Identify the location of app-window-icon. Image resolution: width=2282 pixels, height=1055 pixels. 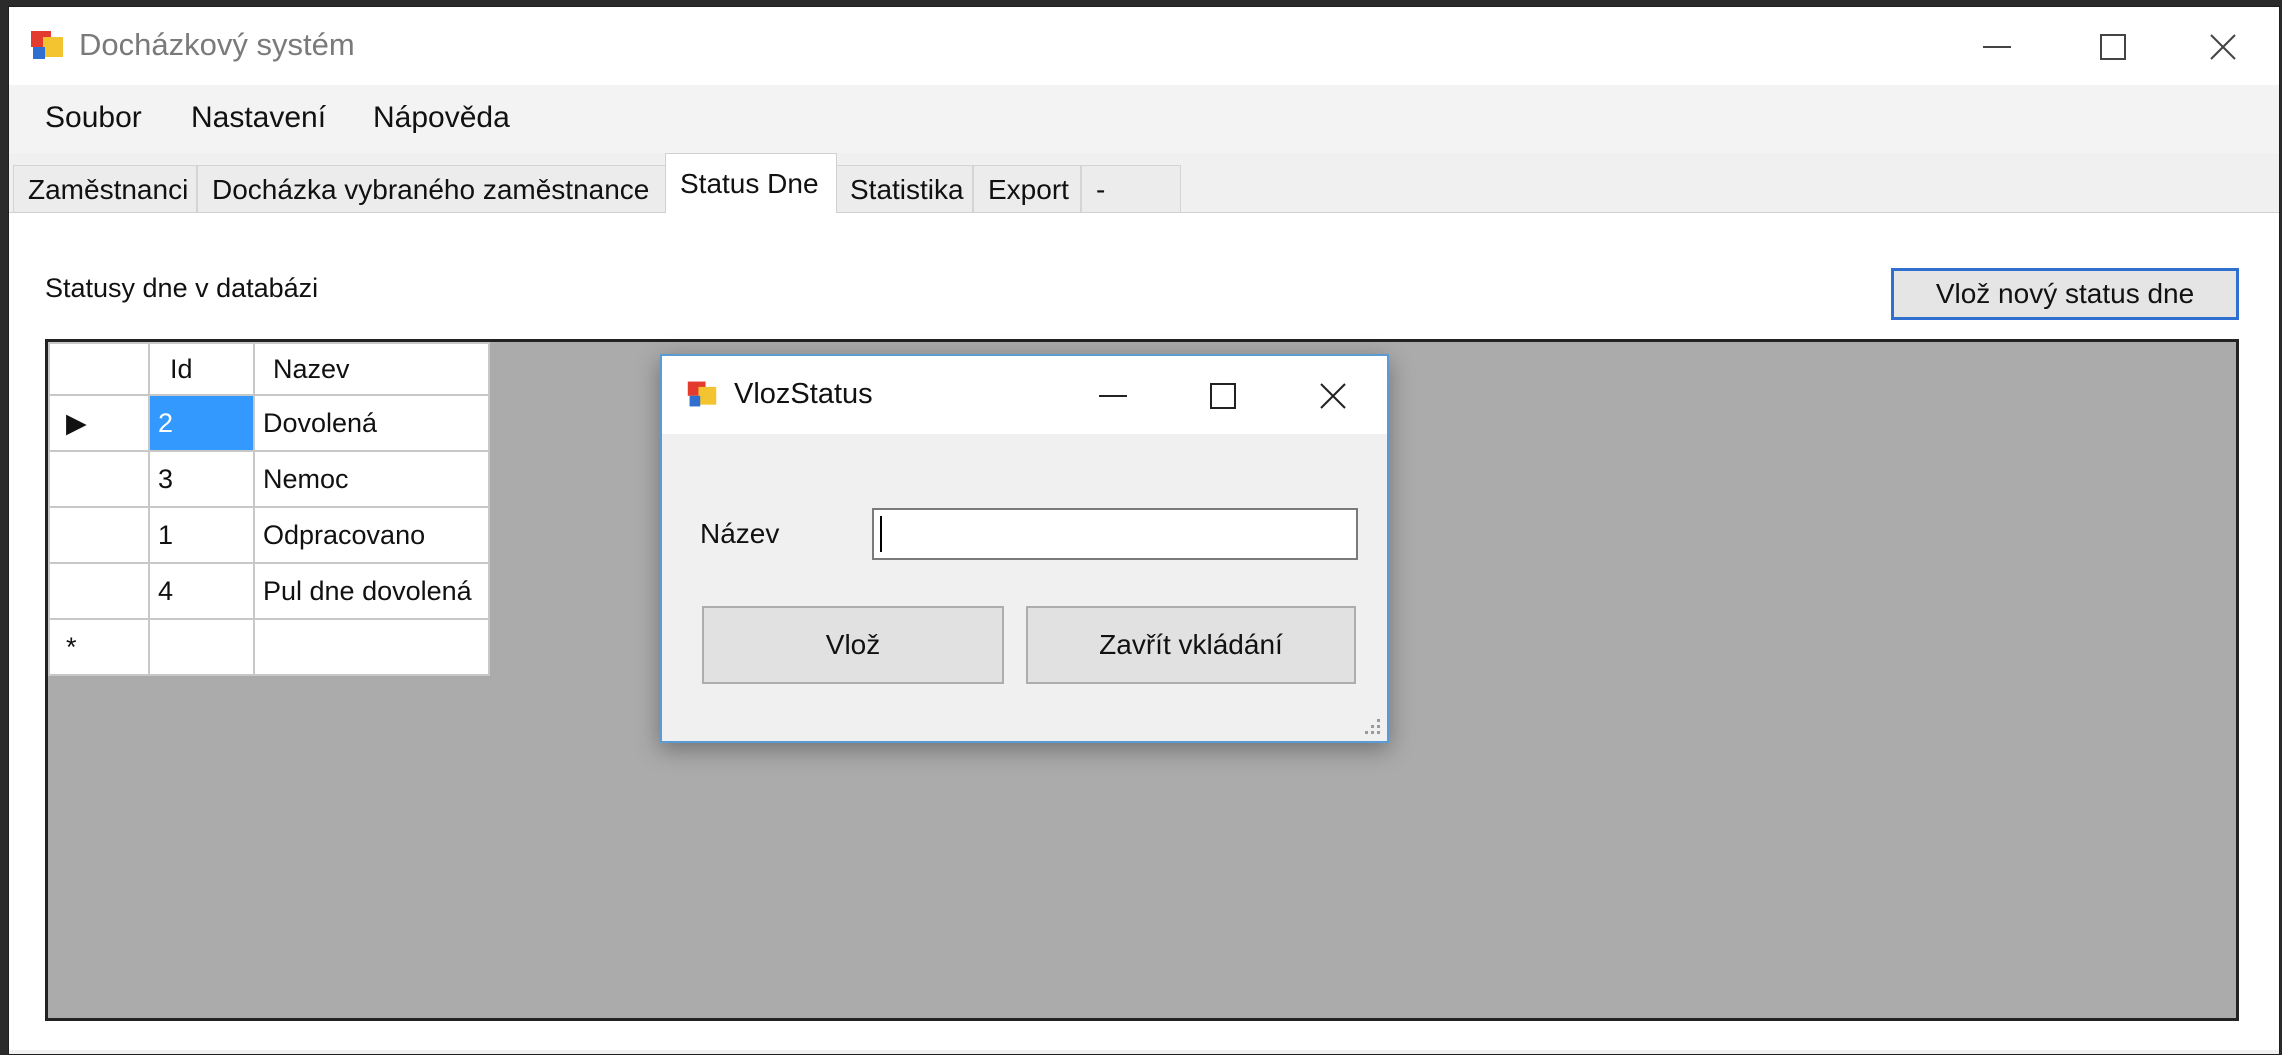
(47, 45).